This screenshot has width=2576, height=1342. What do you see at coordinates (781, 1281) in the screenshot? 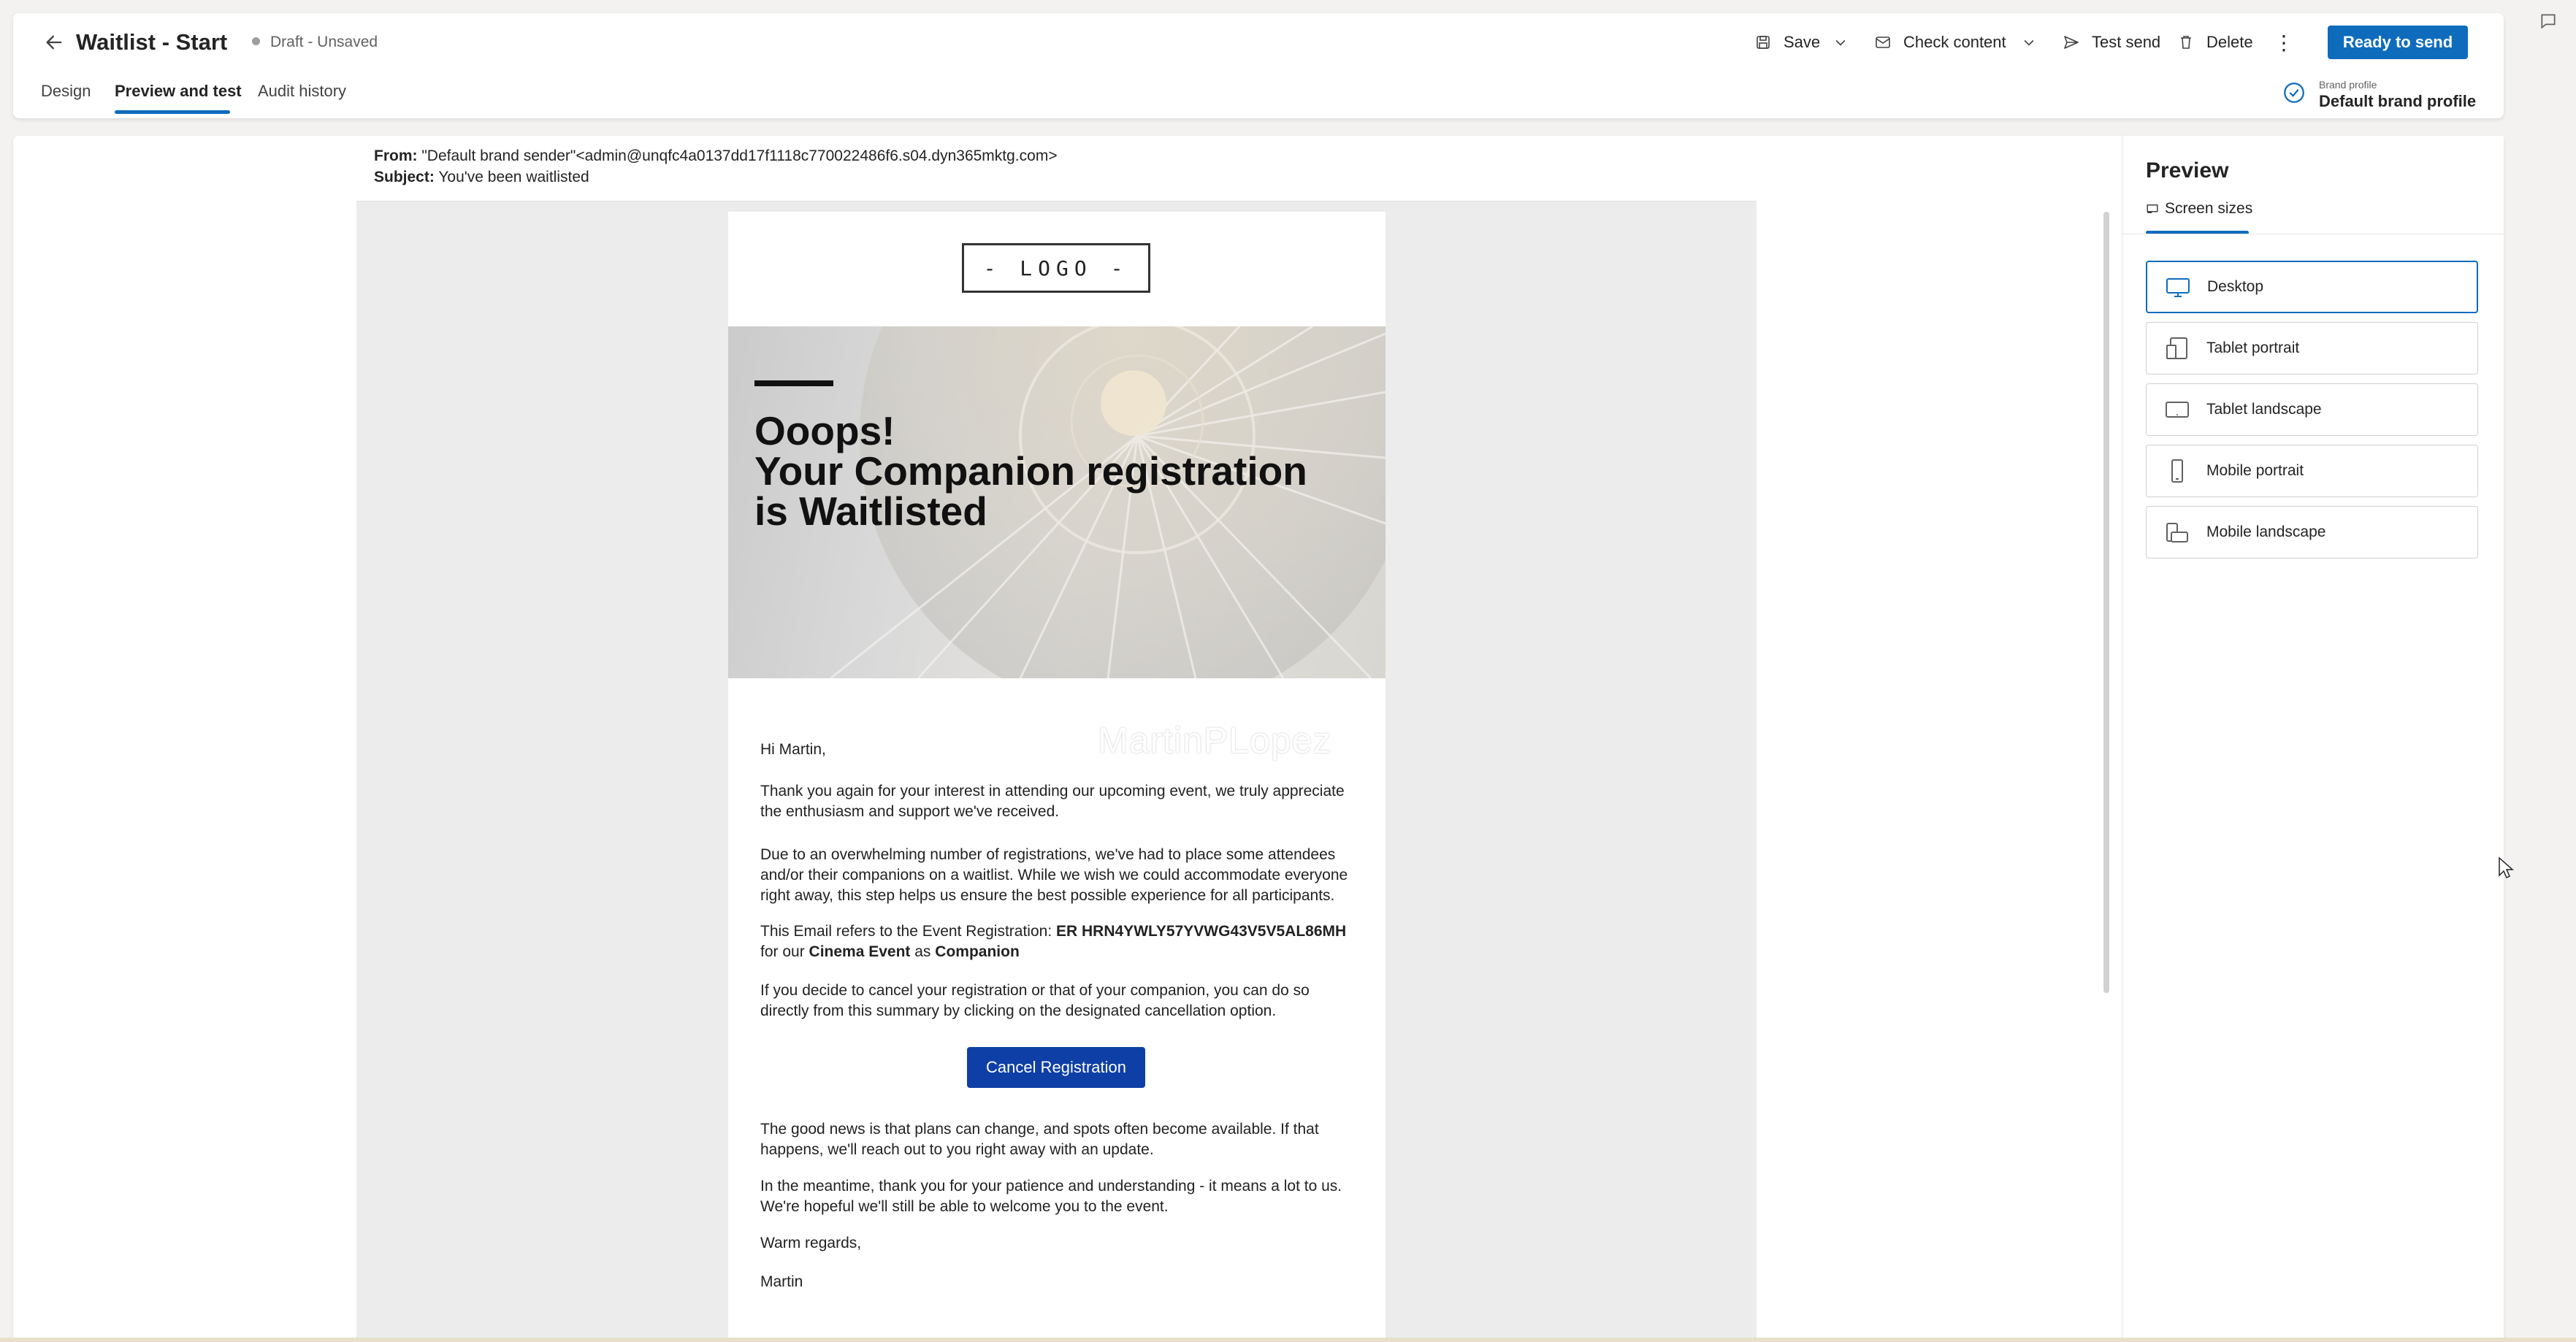
I see `signature-text: Martin` at bounding box center [781, 1281].